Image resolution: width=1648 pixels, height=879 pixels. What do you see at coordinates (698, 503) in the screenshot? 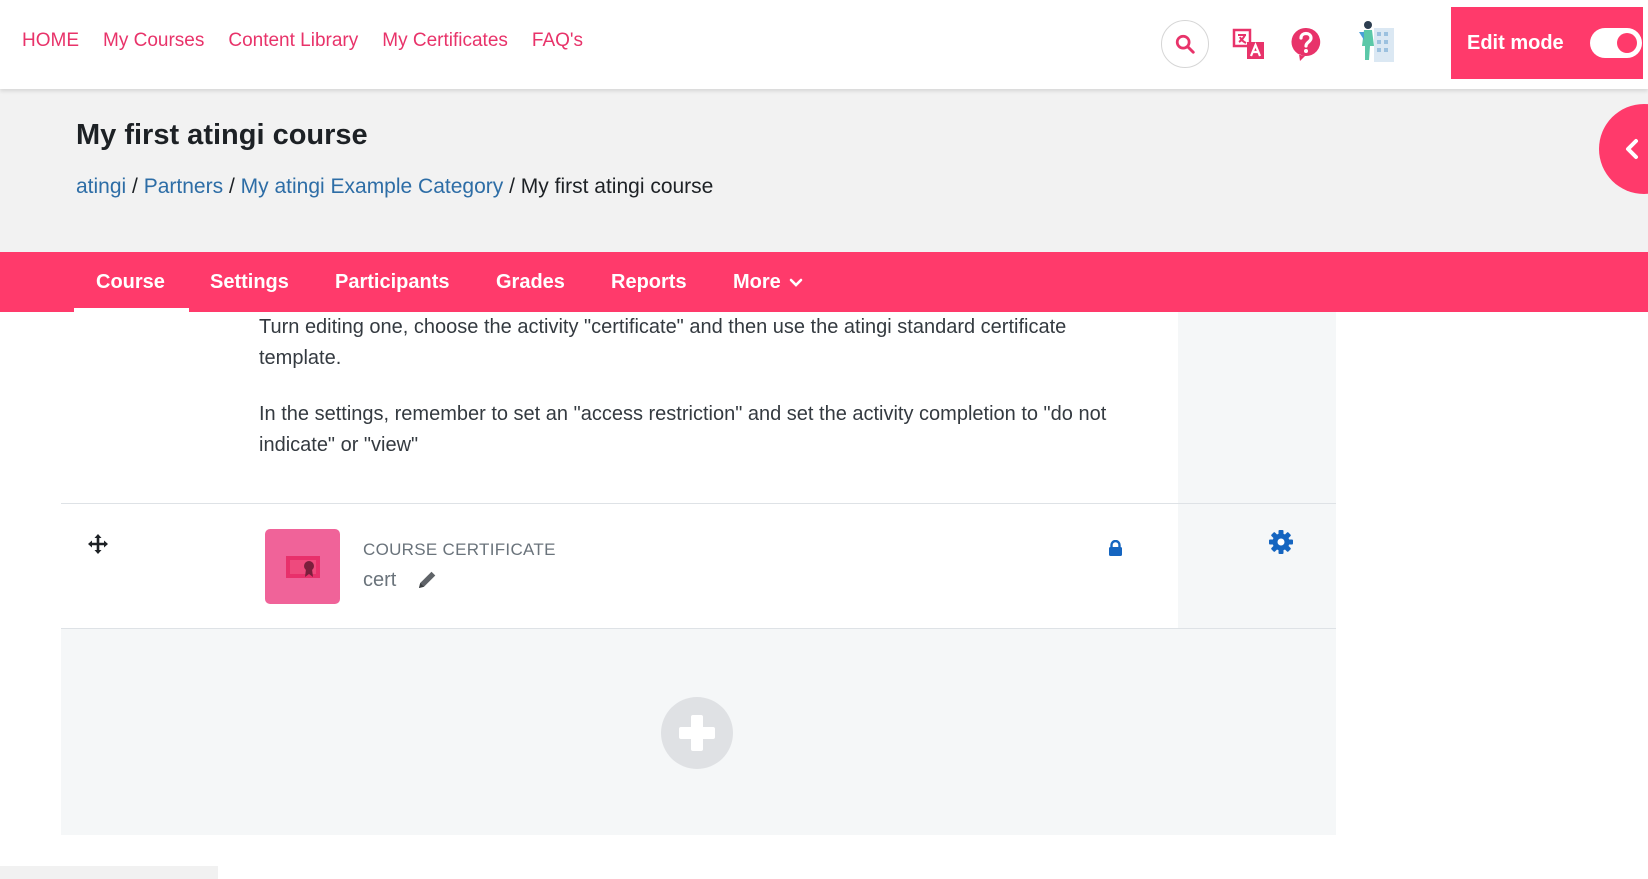
I see `divider` at bounding box center [698, 503].